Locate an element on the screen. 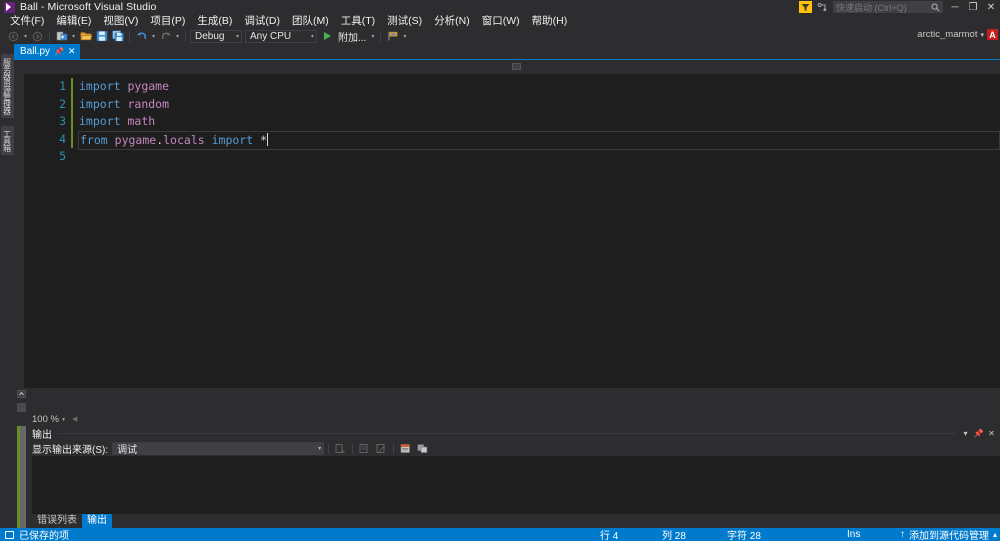 This screenshot has width=1000, height=541. avatar: A is located at coordinates (992, 34).